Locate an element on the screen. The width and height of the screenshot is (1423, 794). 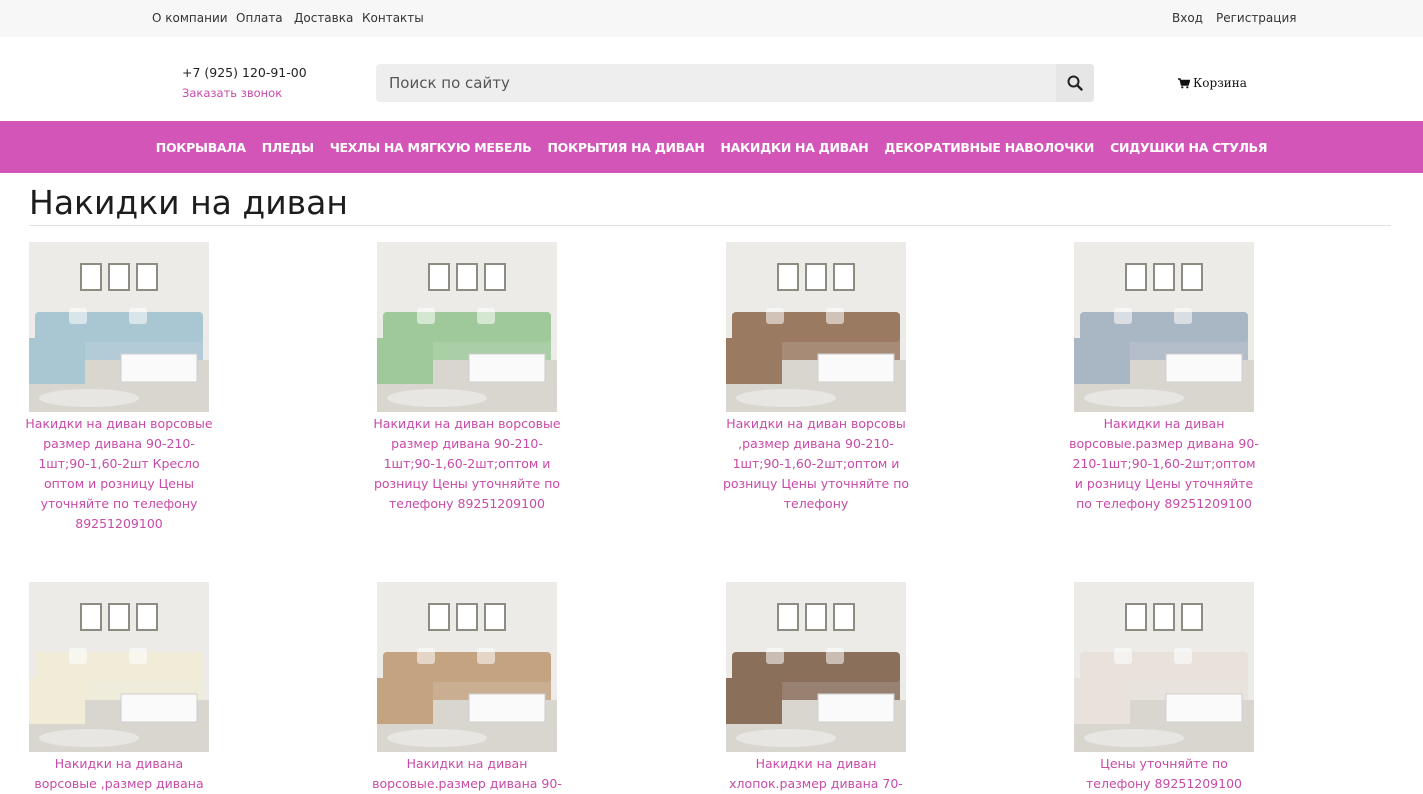
callback-link: Заказать звонок is located at coordinates (232, 93).